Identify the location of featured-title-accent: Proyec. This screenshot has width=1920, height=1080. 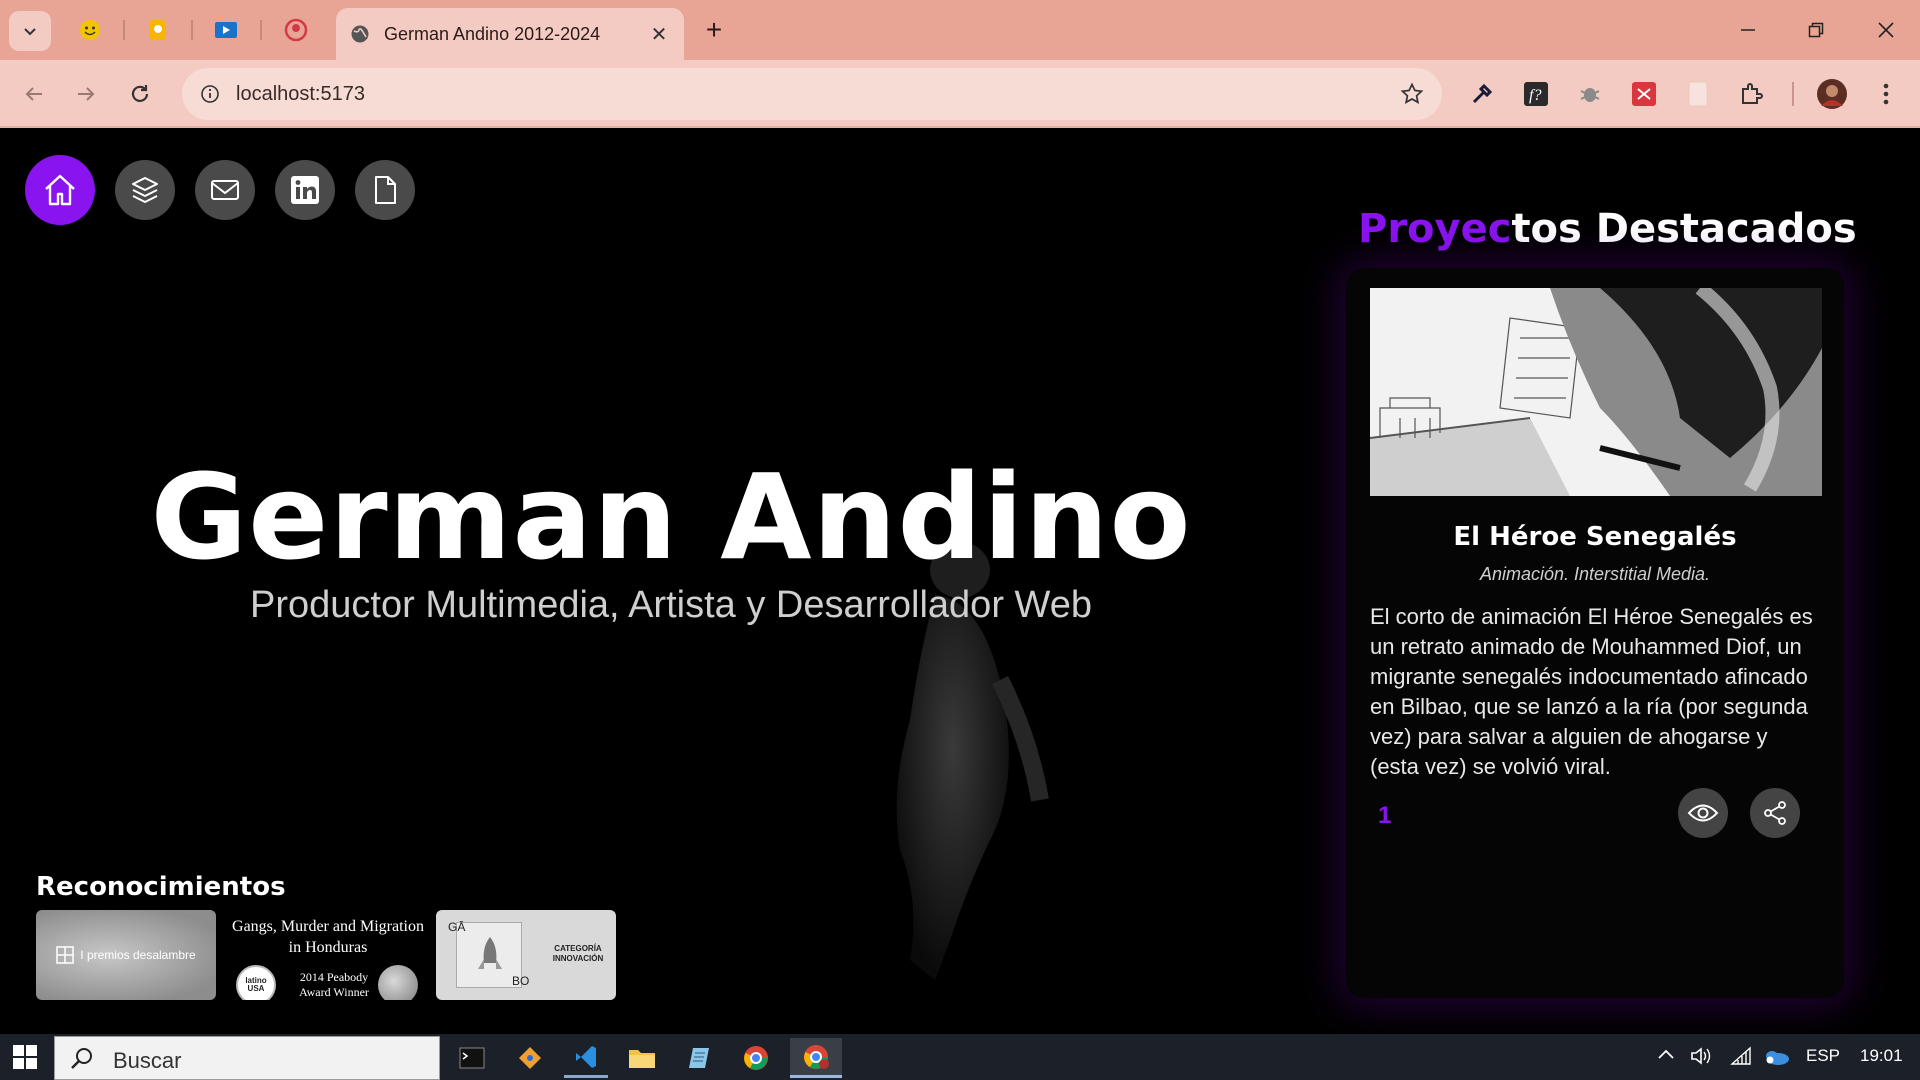
(1435, 229).